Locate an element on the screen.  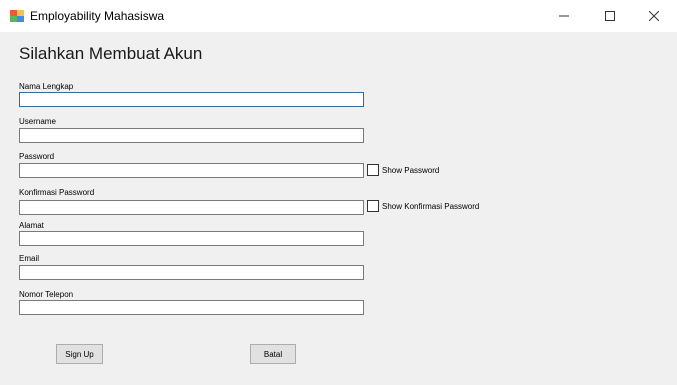
alamat-label: Alamat is located at coordinates (31, 225).